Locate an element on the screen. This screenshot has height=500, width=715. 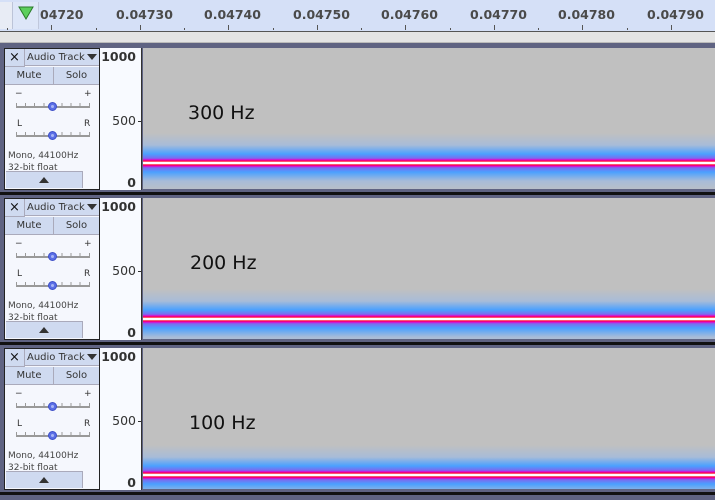
ruler-tick-label: 0.04740 is located at coordinates (232, 14).